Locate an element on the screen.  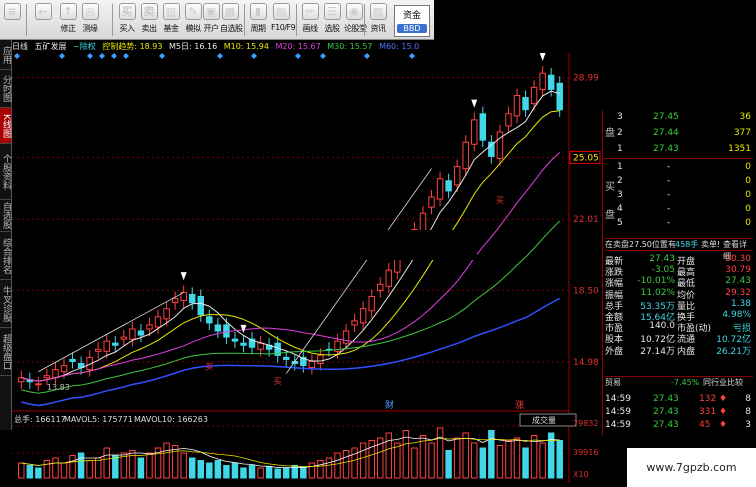
sell-side-label: 盘 is located at coordinates (610, 133).